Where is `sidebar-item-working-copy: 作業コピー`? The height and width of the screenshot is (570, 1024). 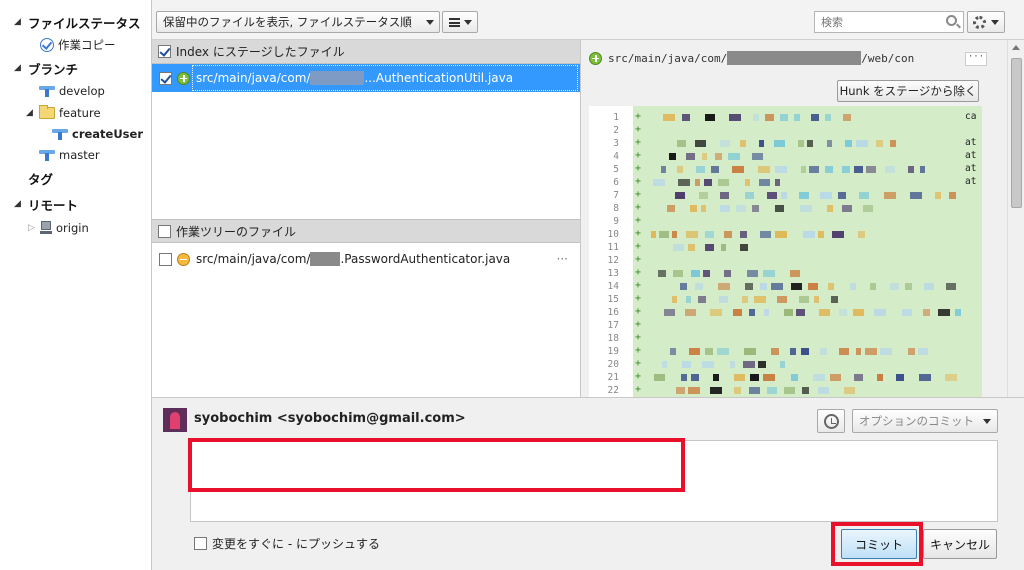
sidebar-item-working-copy: 作業コピー is located at coordinates (78, 45).